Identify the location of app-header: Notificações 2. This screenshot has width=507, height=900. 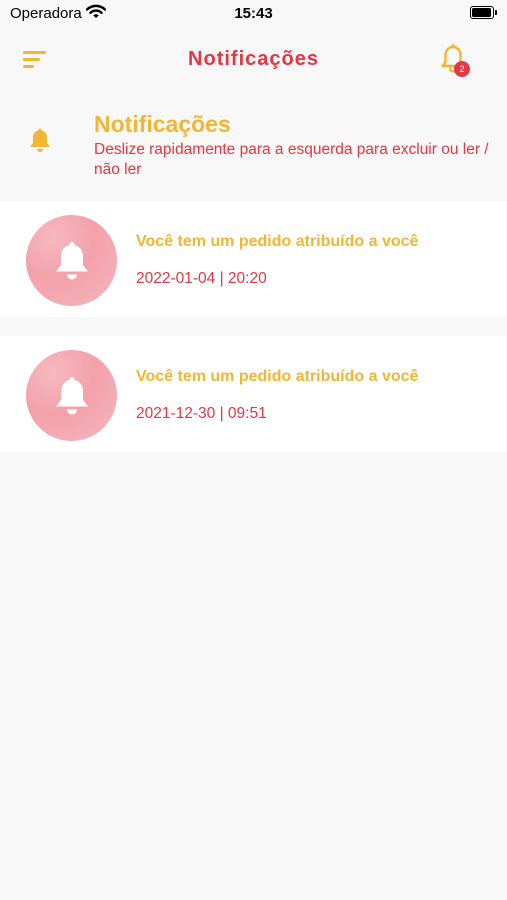
(253, 61).